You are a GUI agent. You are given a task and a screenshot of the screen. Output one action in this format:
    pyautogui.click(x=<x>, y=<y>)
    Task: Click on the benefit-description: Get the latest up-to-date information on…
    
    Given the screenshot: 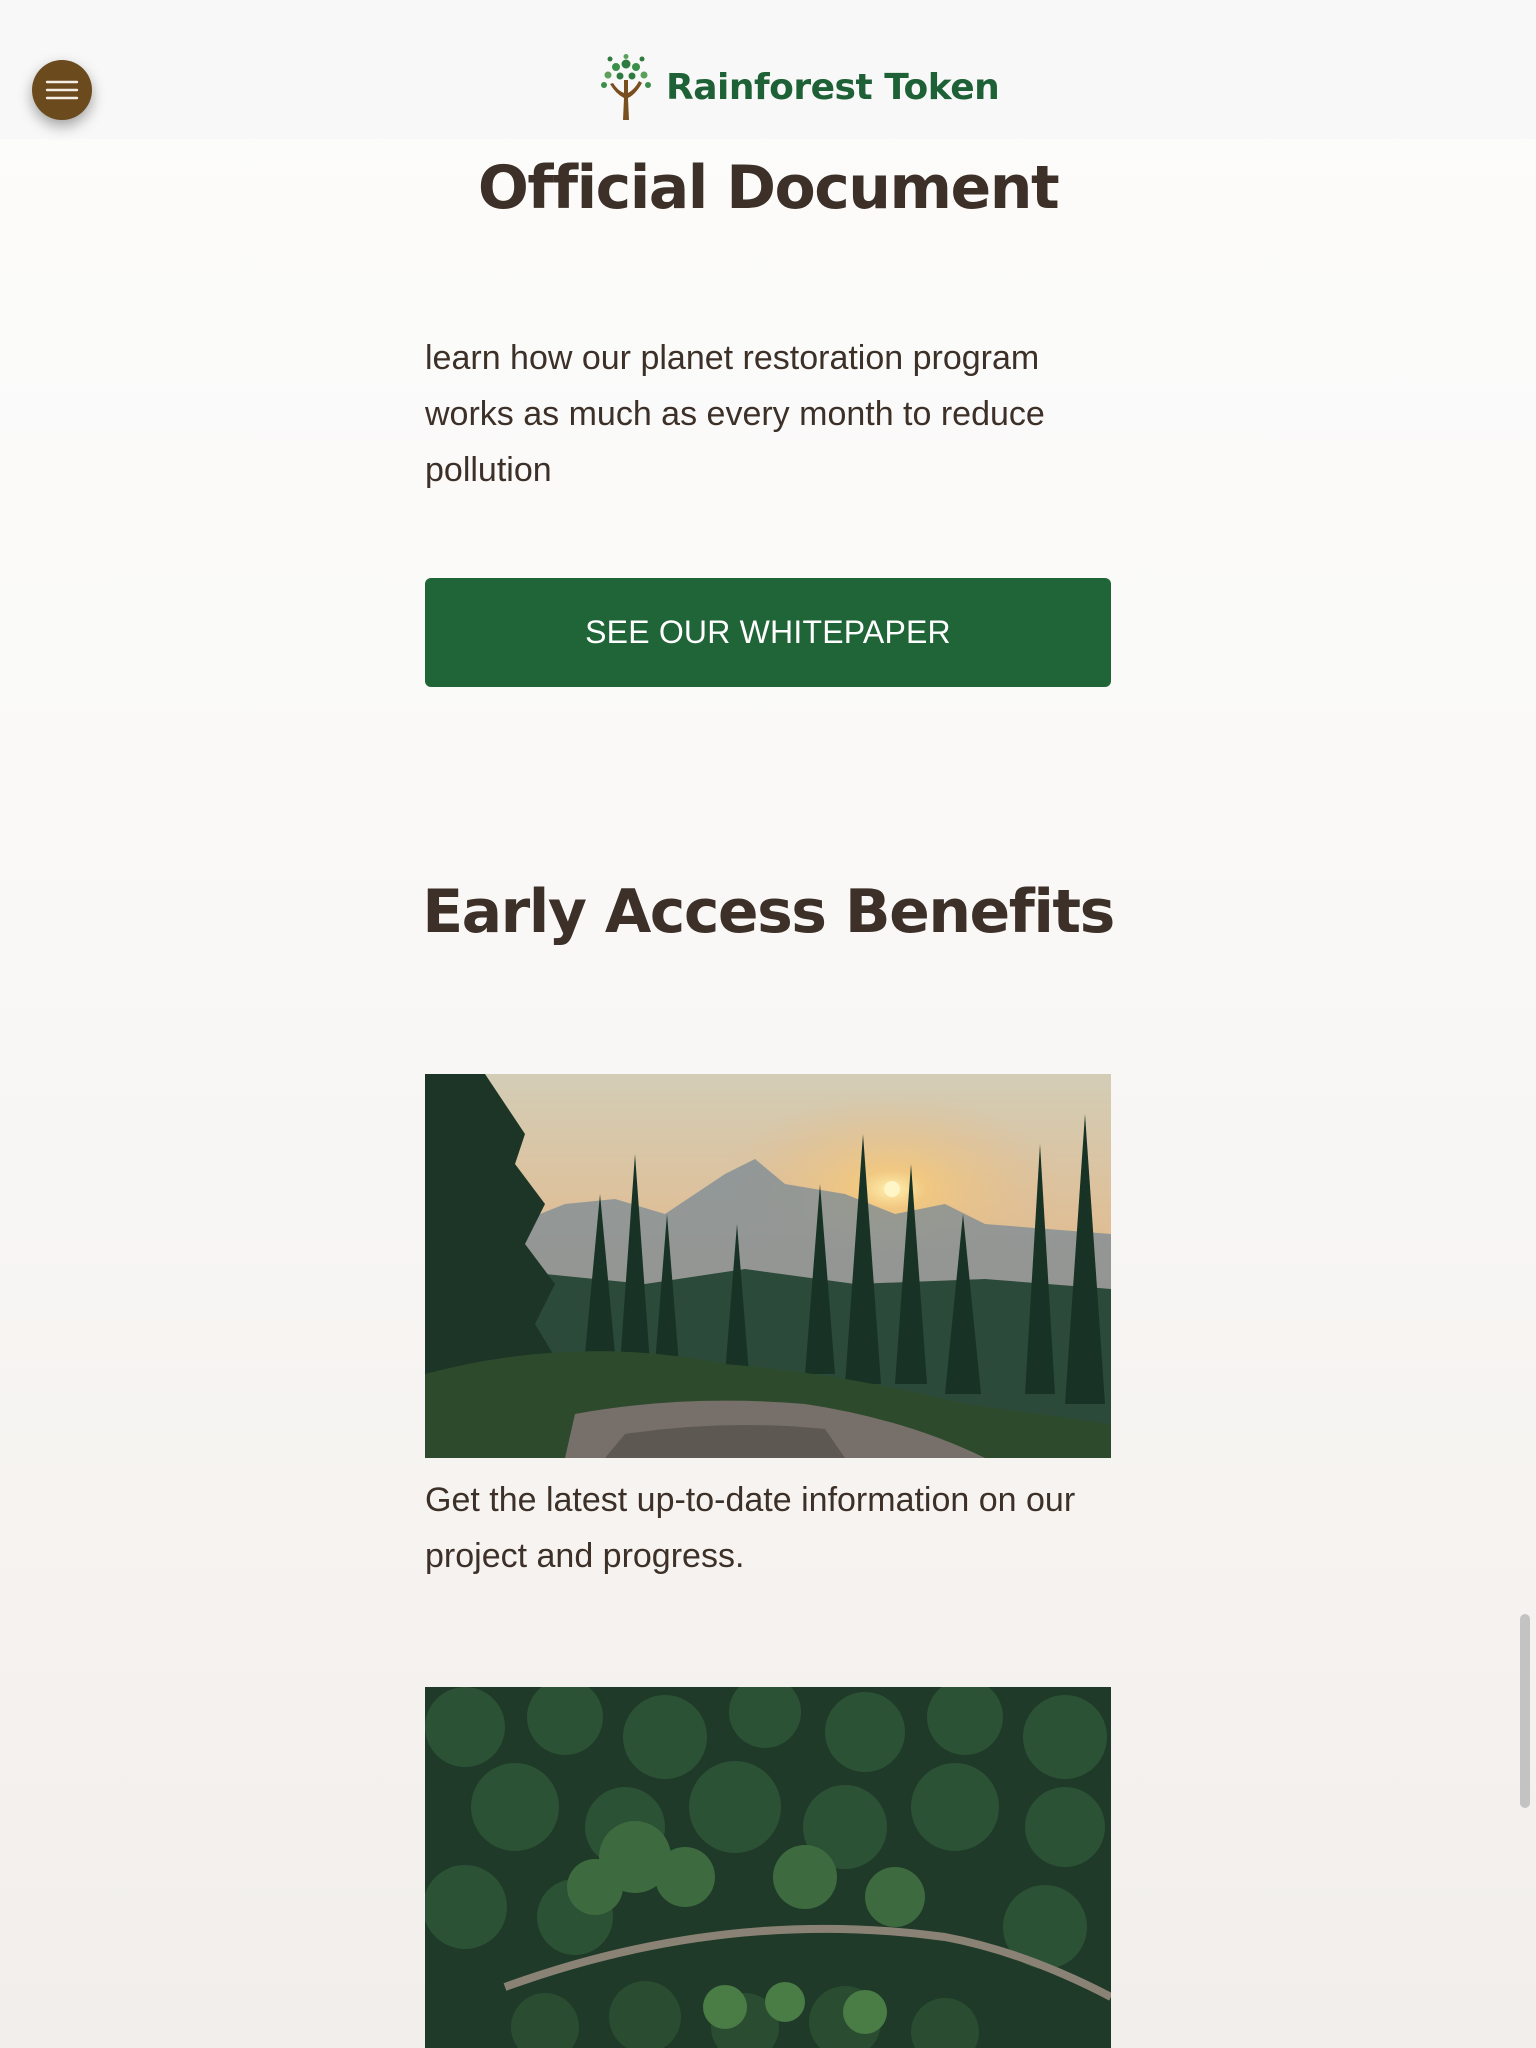 What is the action you would take?
    pyautogui.click(x=750, y=1528)
    